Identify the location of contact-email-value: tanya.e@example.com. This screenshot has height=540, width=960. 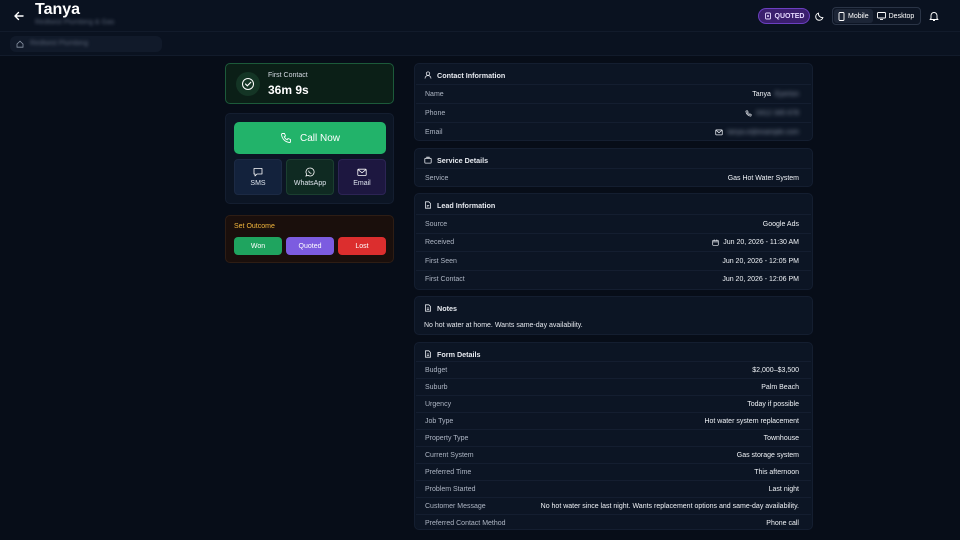
(757, 132).